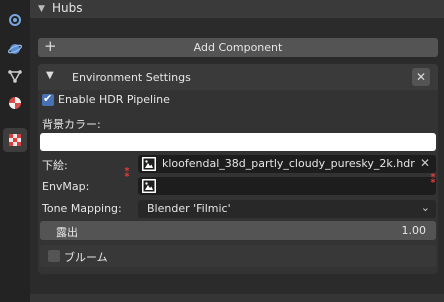 The width and height of the screenshot is (444, 302). I want to click on bloom-label: ブルーム, so click(86, 257).